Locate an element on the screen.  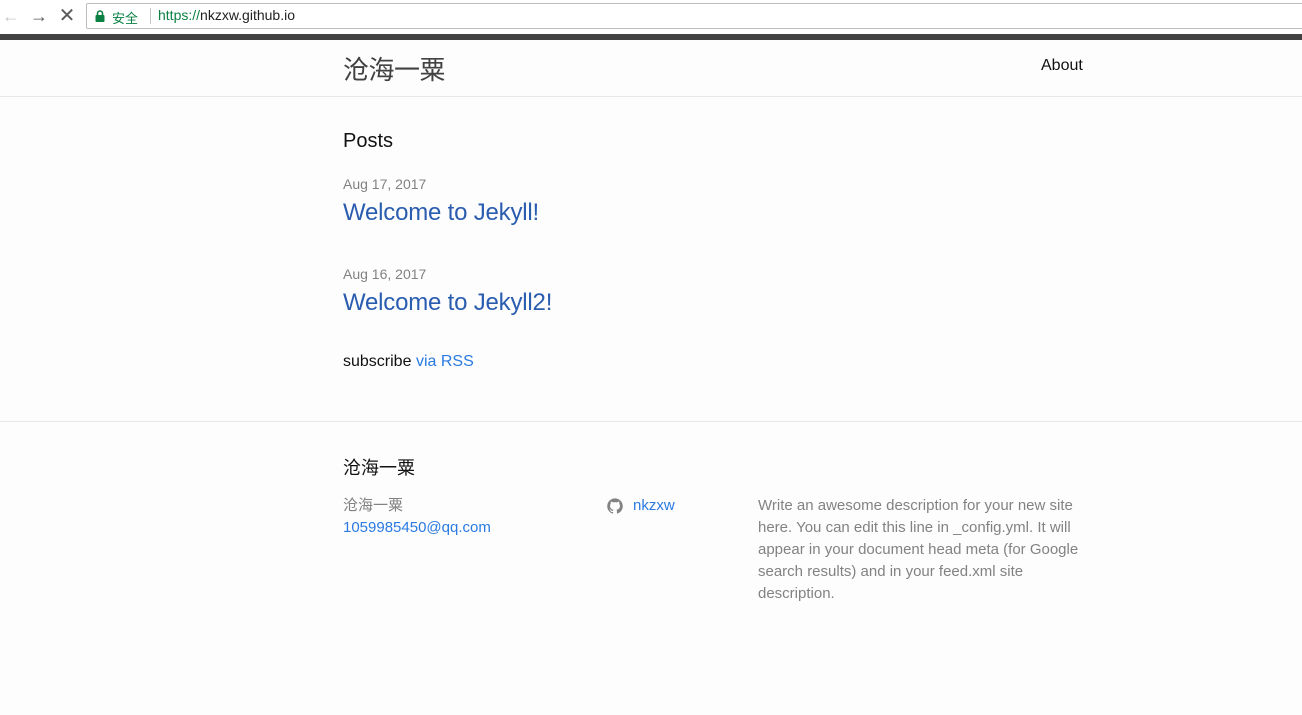
github-username-link: nkzxw is located at coordinates (654, 506).